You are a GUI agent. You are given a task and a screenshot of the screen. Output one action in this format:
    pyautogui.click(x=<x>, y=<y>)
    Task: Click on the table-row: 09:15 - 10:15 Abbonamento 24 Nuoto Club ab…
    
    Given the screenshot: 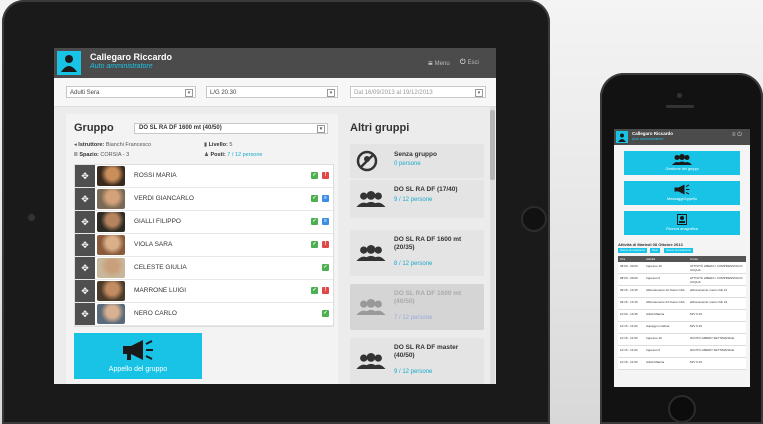 What is the action you would take?
    pyautogui.click(x=682, y=304)
    